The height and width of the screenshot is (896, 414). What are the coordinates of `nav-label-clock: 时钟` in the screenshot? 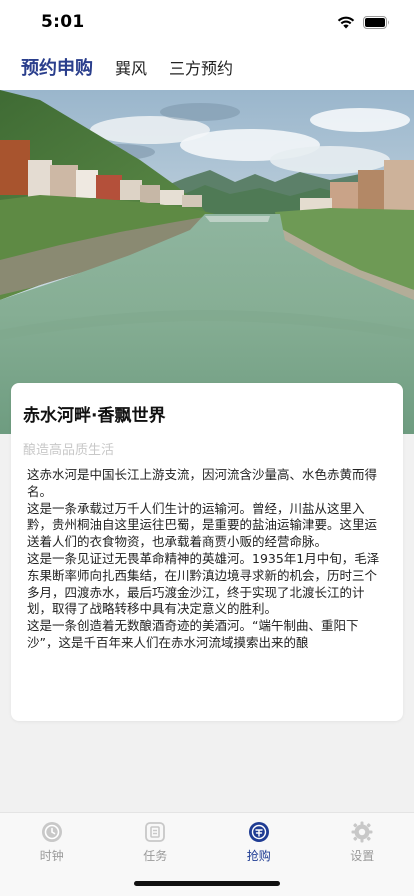 It's located at (51, 856).